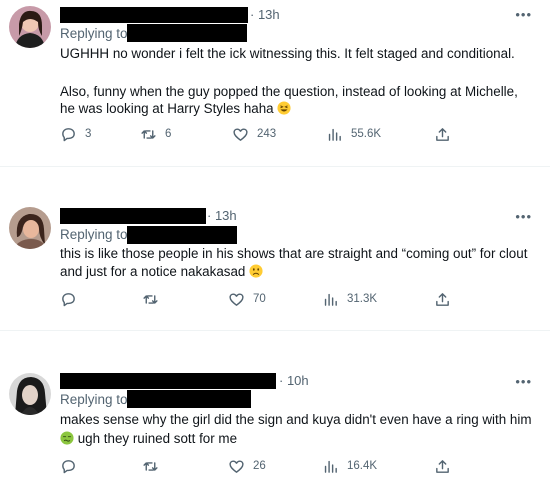  Describe the element at coordinates (362, 298) in the screenshot. I see `views-count: 31.3K` at that location.